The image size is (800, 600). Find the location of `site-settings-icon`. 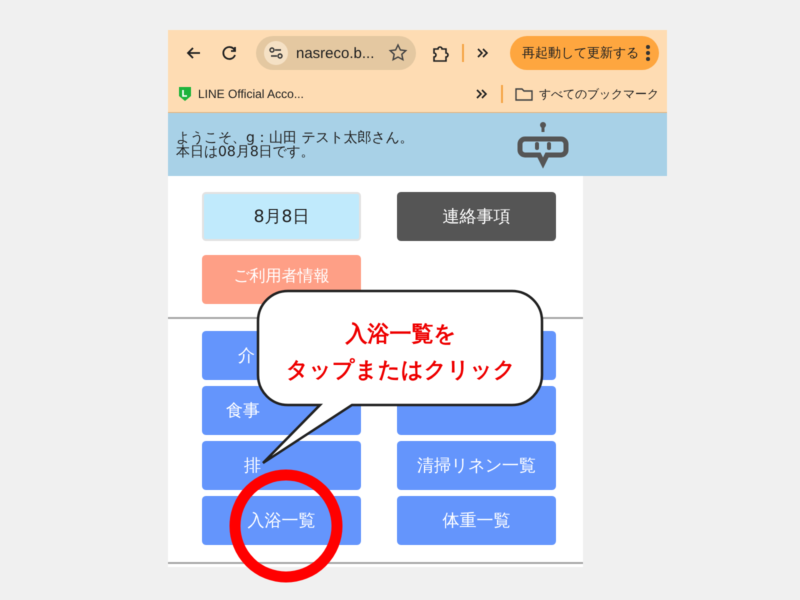

site-settings-icon is located at coordinates (276, 53).